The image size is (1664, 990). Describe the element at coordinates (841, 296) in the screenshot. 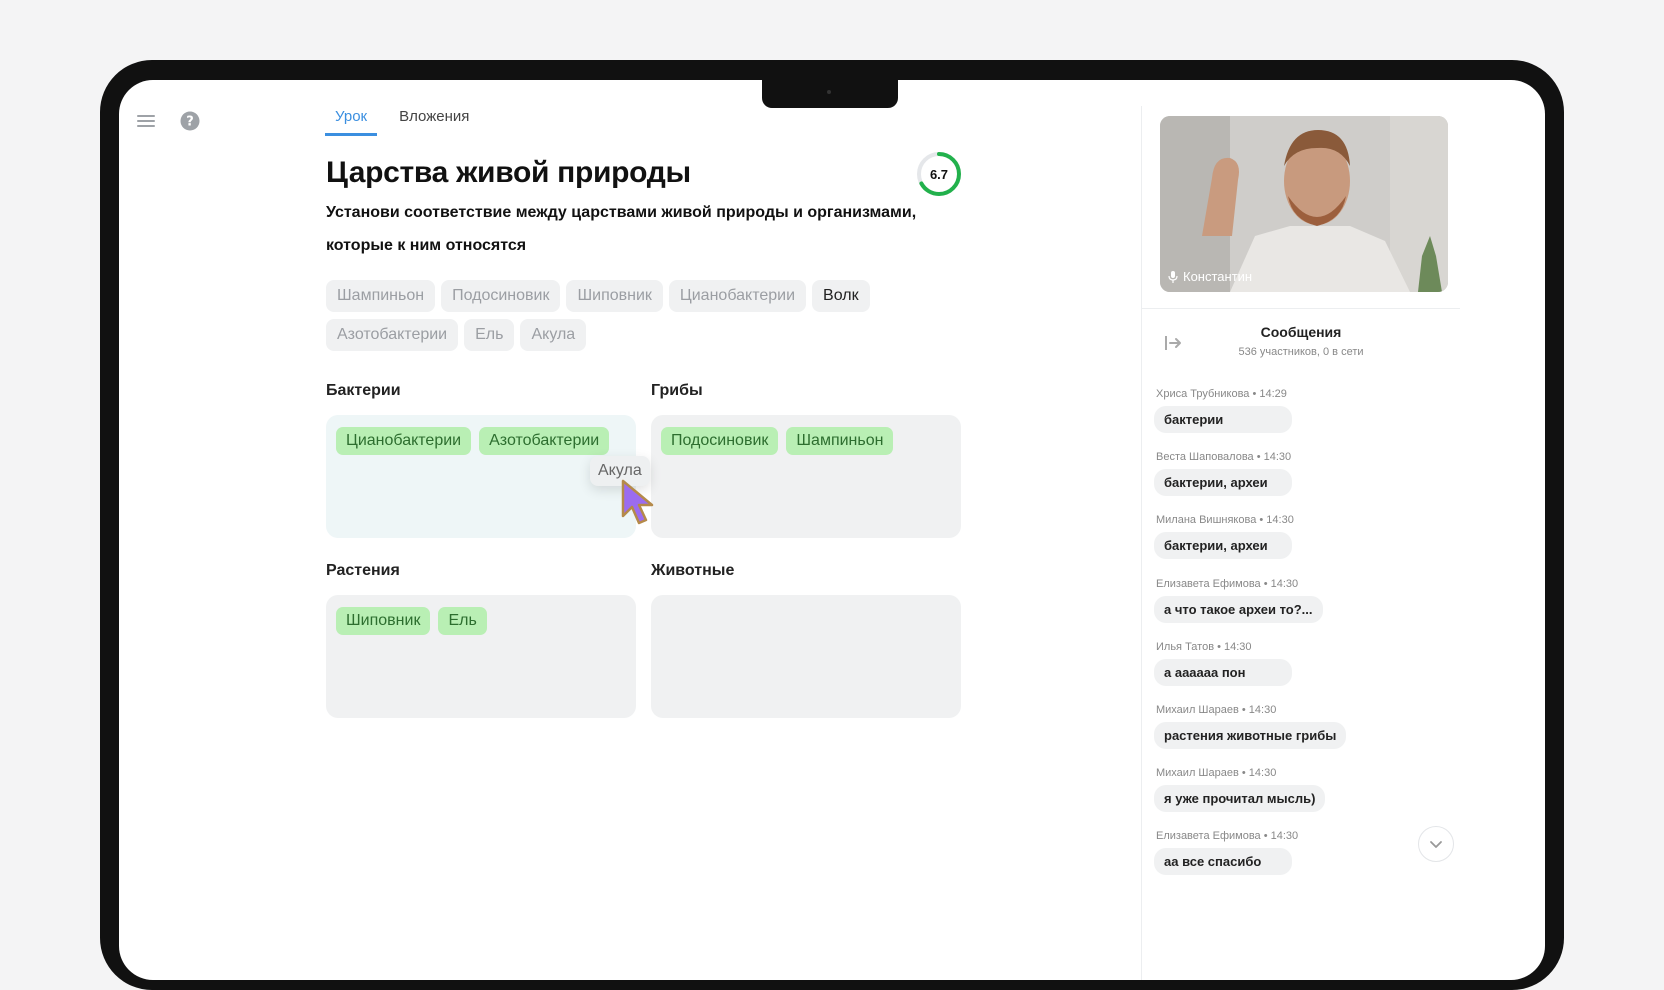

I see `bank-chip-available: Волк` at that location.